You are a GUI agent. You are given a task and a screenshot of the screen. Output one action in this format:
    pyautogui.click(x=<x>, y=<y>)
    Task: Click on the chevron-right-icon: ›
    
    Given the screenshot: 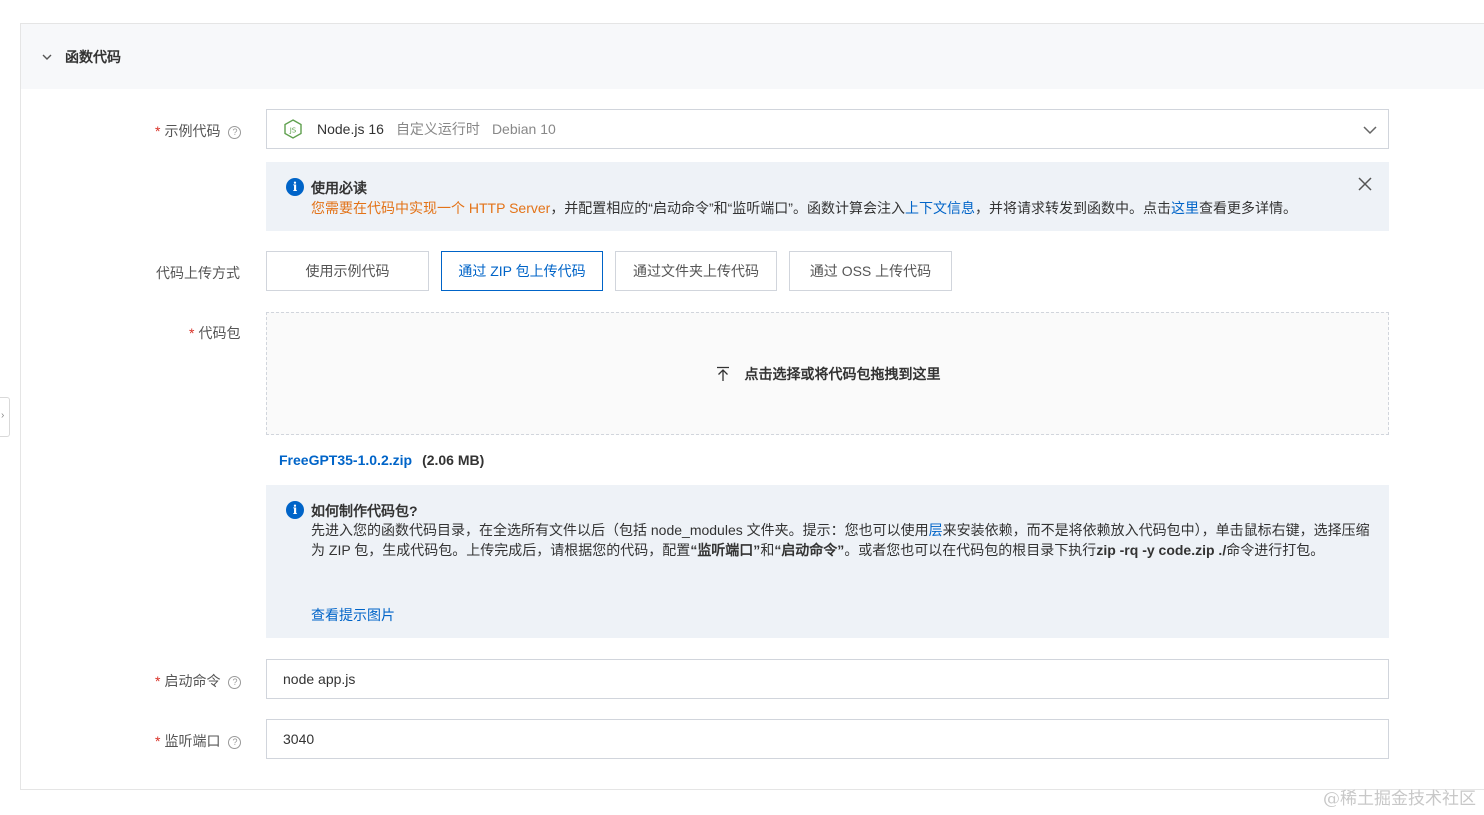 What is the action you would take?
    pyautogui.click(x=3, y=415)
    